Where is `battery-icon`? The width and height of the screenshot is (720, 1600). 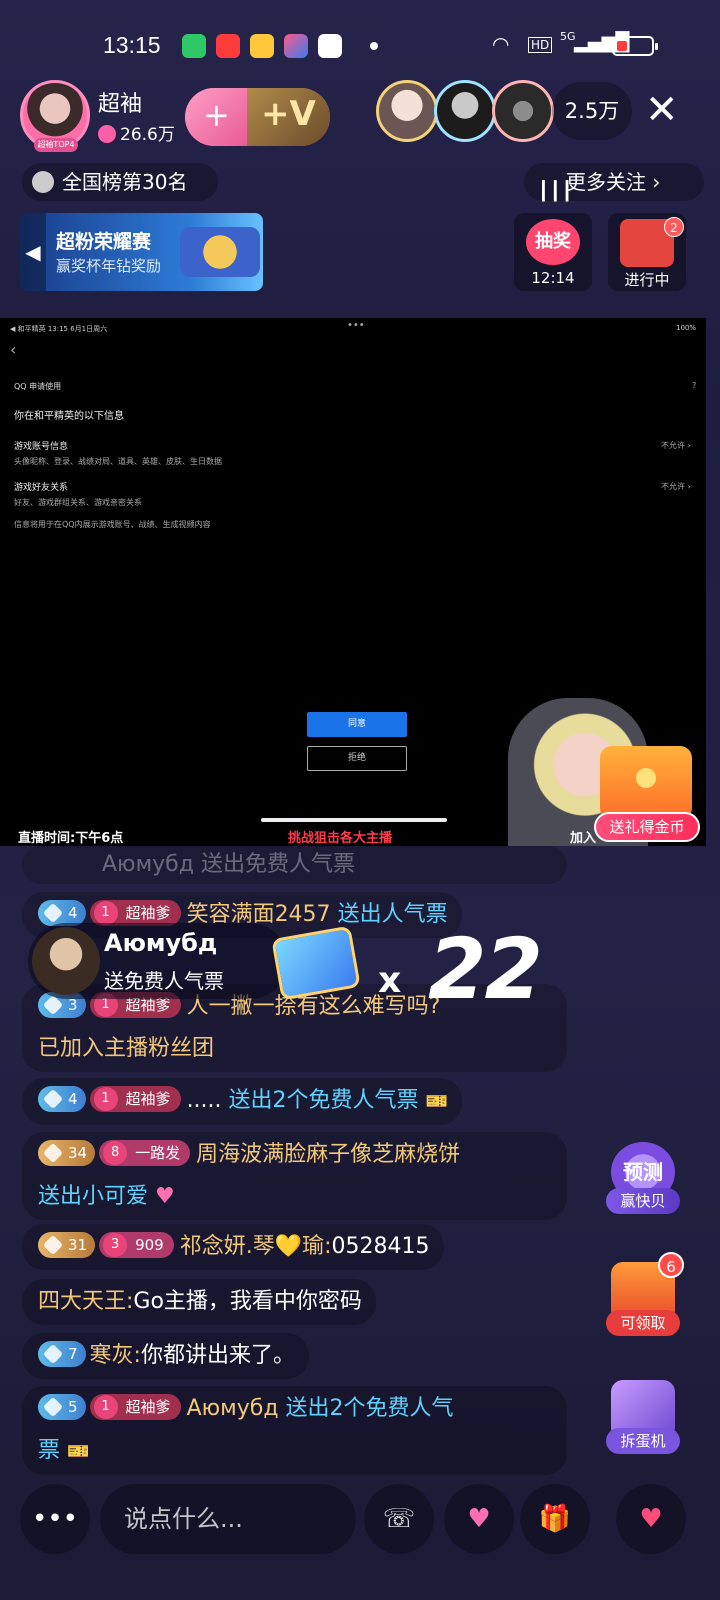 battery-icon is located at coordinates (635, 46).